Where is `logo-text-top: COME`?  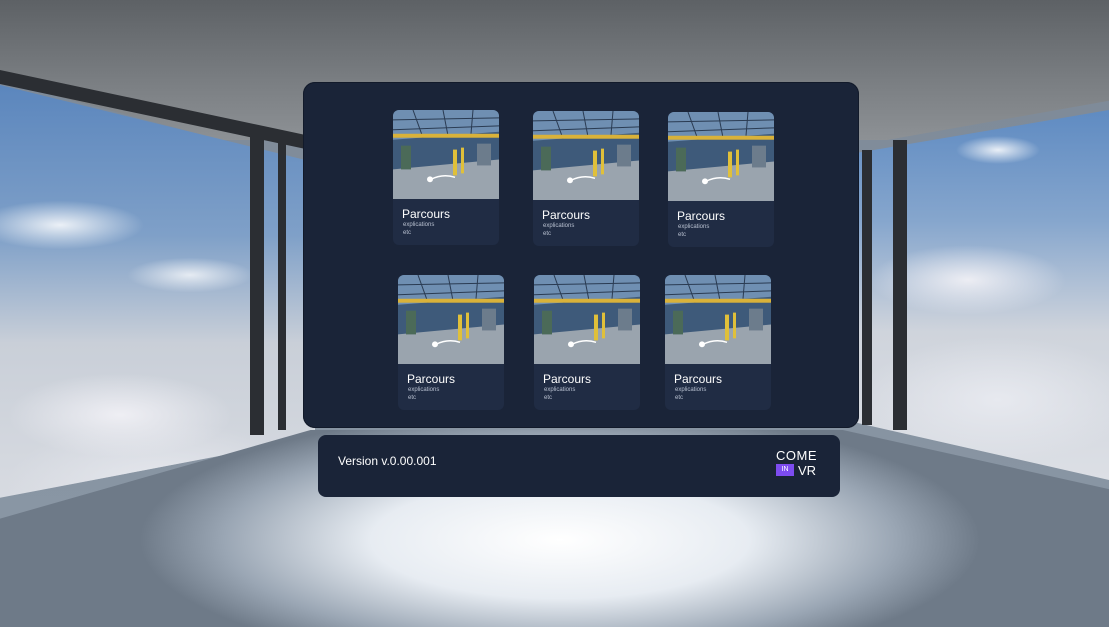 logo-text-top: COME is located at coordinates (796, 455).